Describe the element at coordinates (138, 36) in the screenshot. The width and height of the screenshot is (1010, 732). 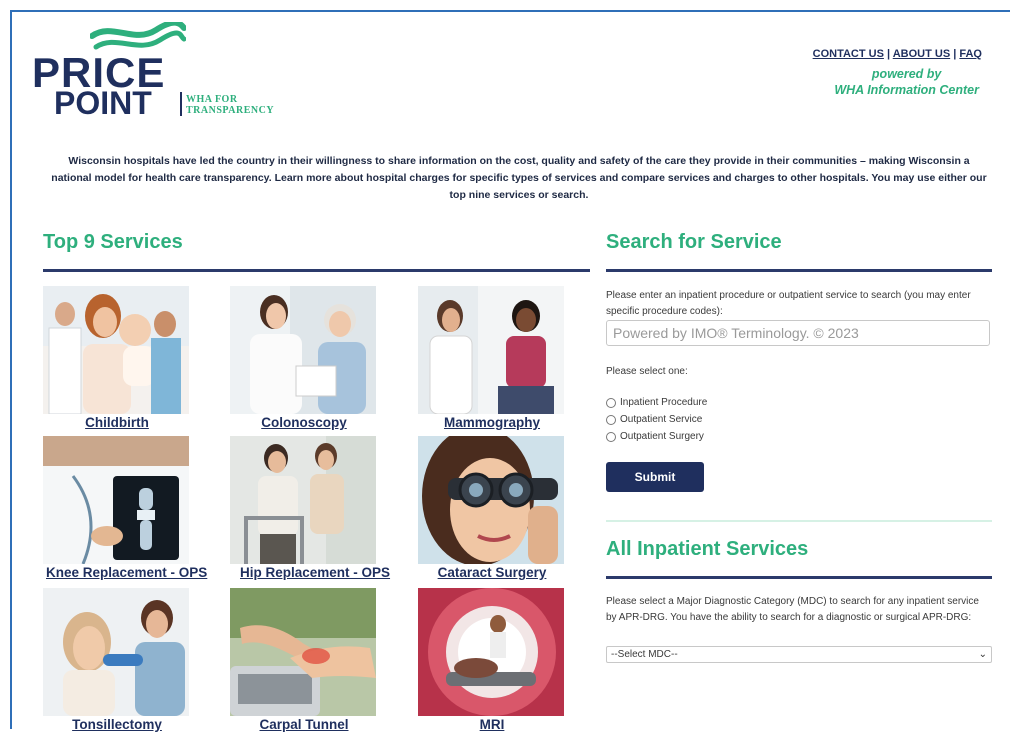
I see `wave-logo-icon` at that location.